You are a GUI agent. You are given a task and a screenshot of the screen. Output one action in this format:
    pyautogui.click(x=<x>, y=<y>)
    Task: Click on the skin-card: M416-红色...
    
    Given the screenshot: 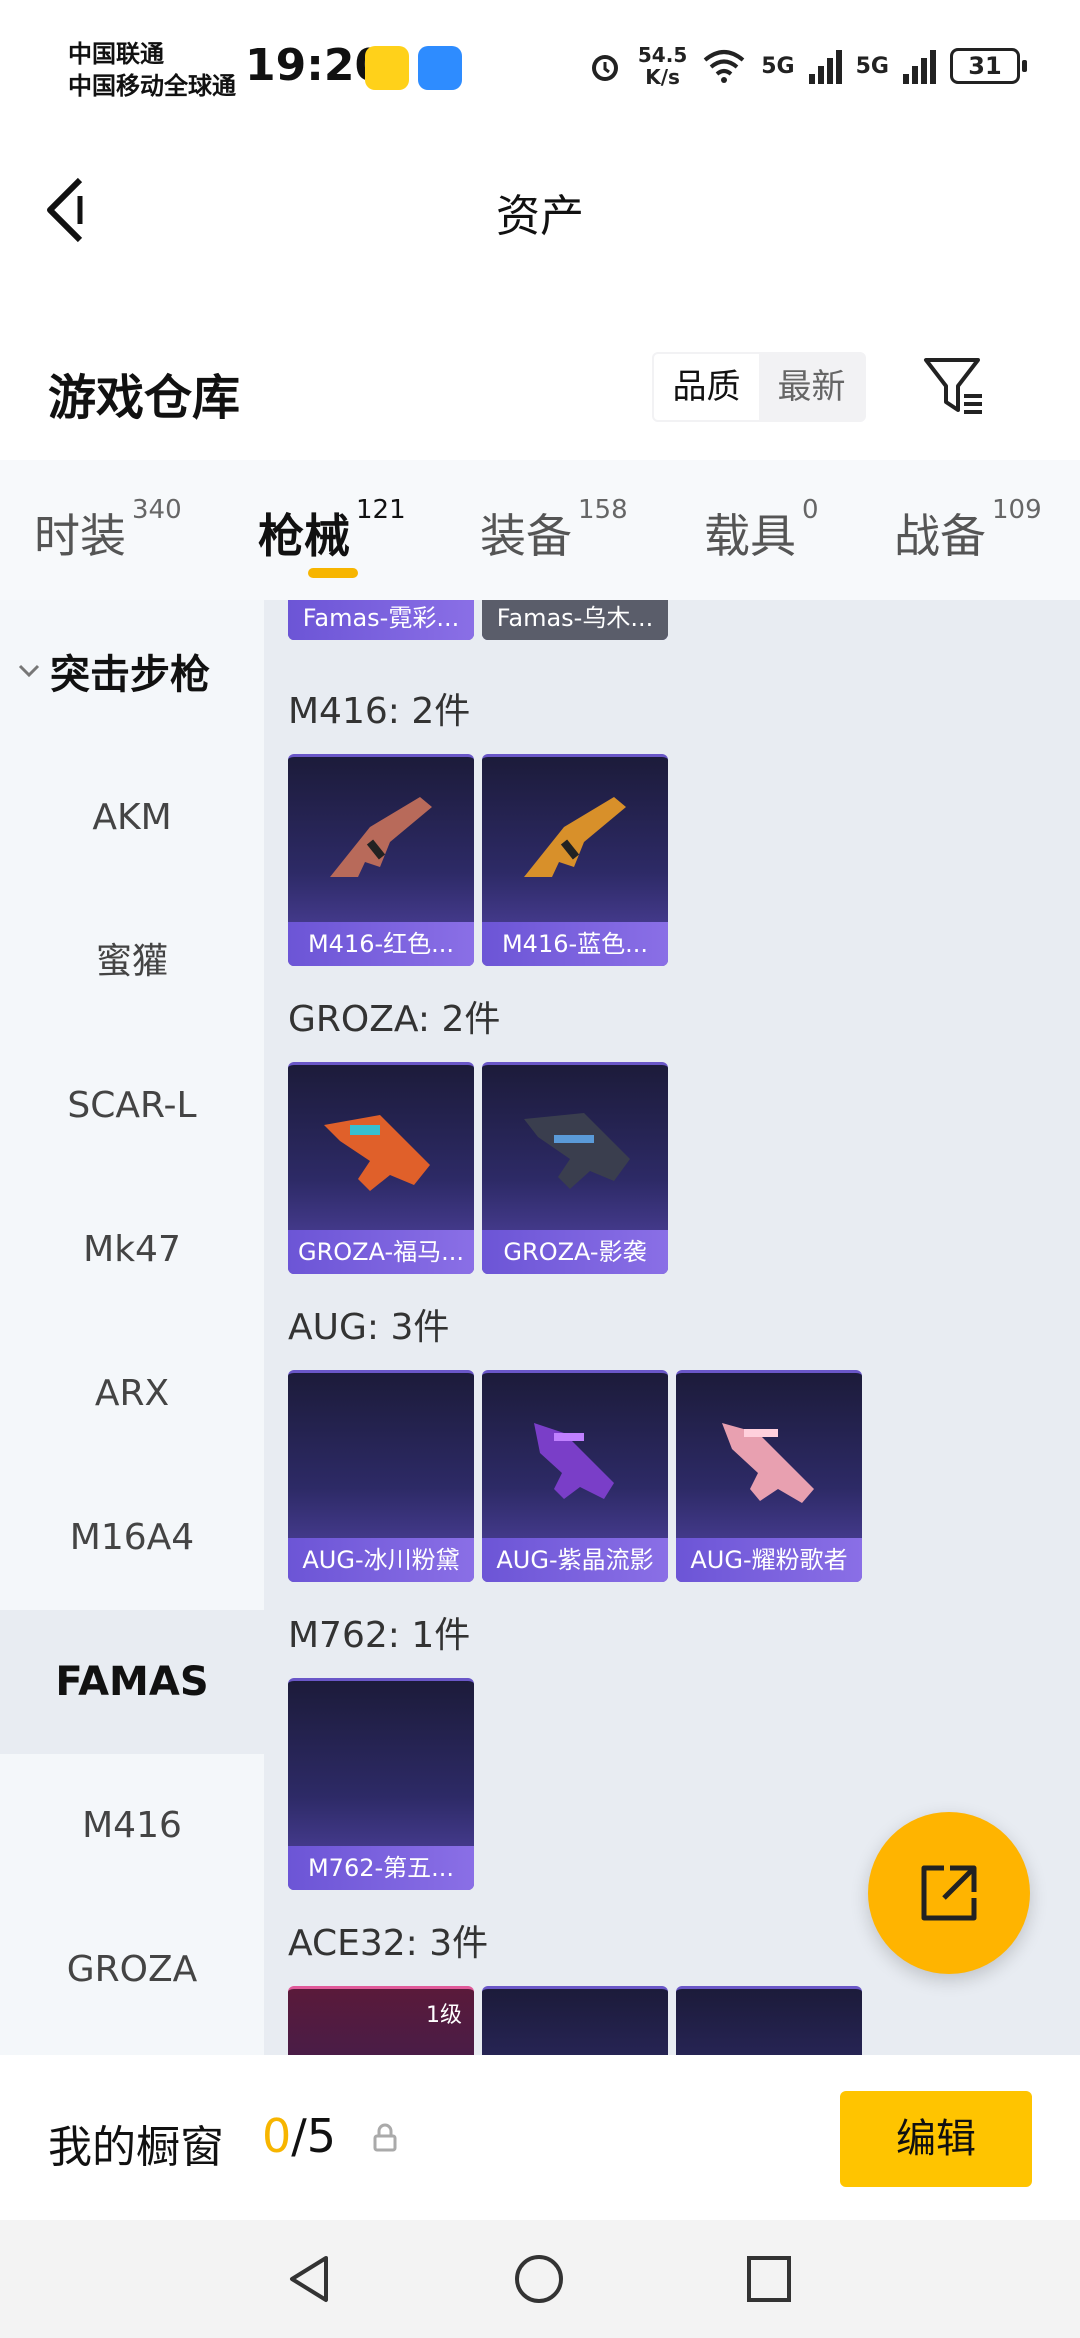 What is the action you would take?
    pyautogui.click(x=381, y=860)
    